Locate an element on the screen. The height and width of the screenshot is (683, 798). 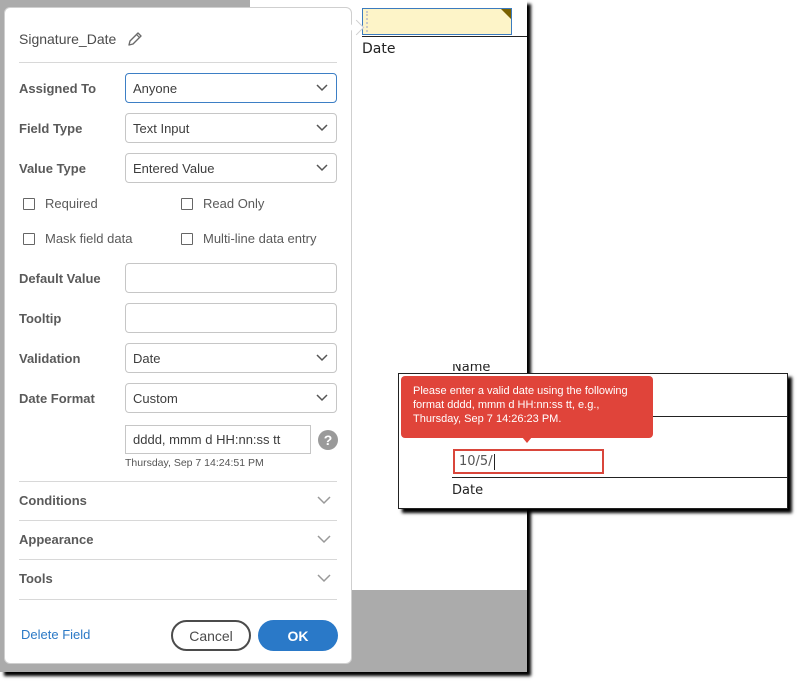
assigned-to-value: Anyone is located at coordinates (155, 88).